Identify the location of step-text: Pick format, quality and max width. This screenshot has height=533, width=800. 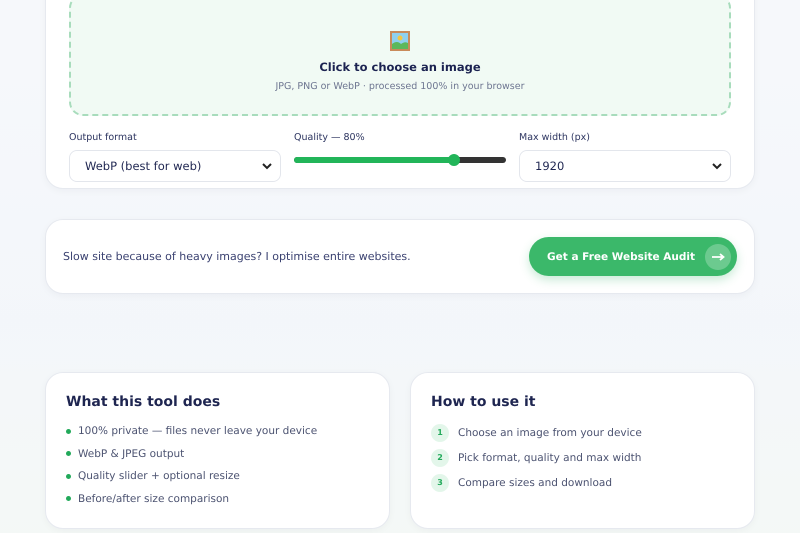
(550, 458).